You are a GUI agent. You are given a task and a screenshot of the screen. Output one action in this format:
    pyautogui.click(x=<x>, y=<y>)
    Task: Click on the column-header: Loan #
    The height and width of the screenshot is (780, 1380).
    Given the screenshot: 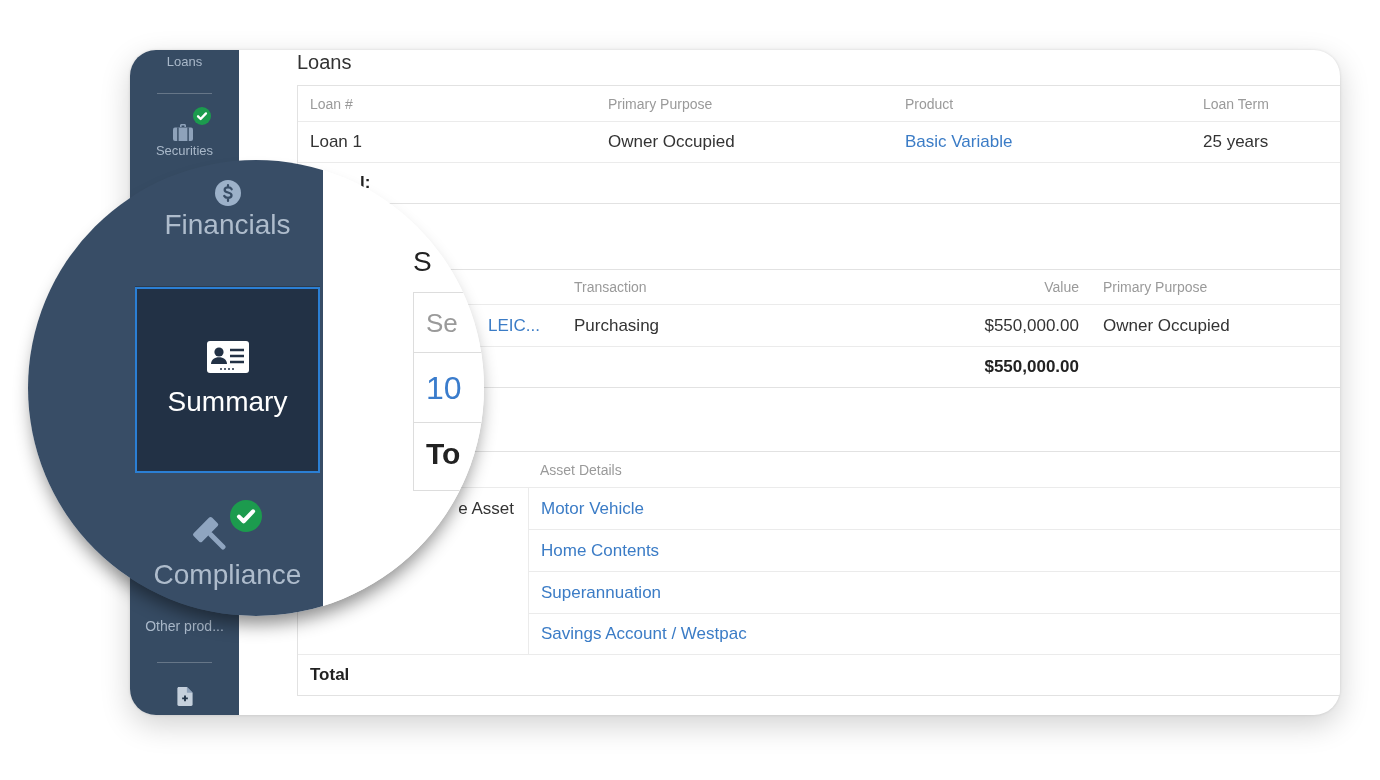 What is the action you would take?
    pyautogui.click(x=331, y=103)
    